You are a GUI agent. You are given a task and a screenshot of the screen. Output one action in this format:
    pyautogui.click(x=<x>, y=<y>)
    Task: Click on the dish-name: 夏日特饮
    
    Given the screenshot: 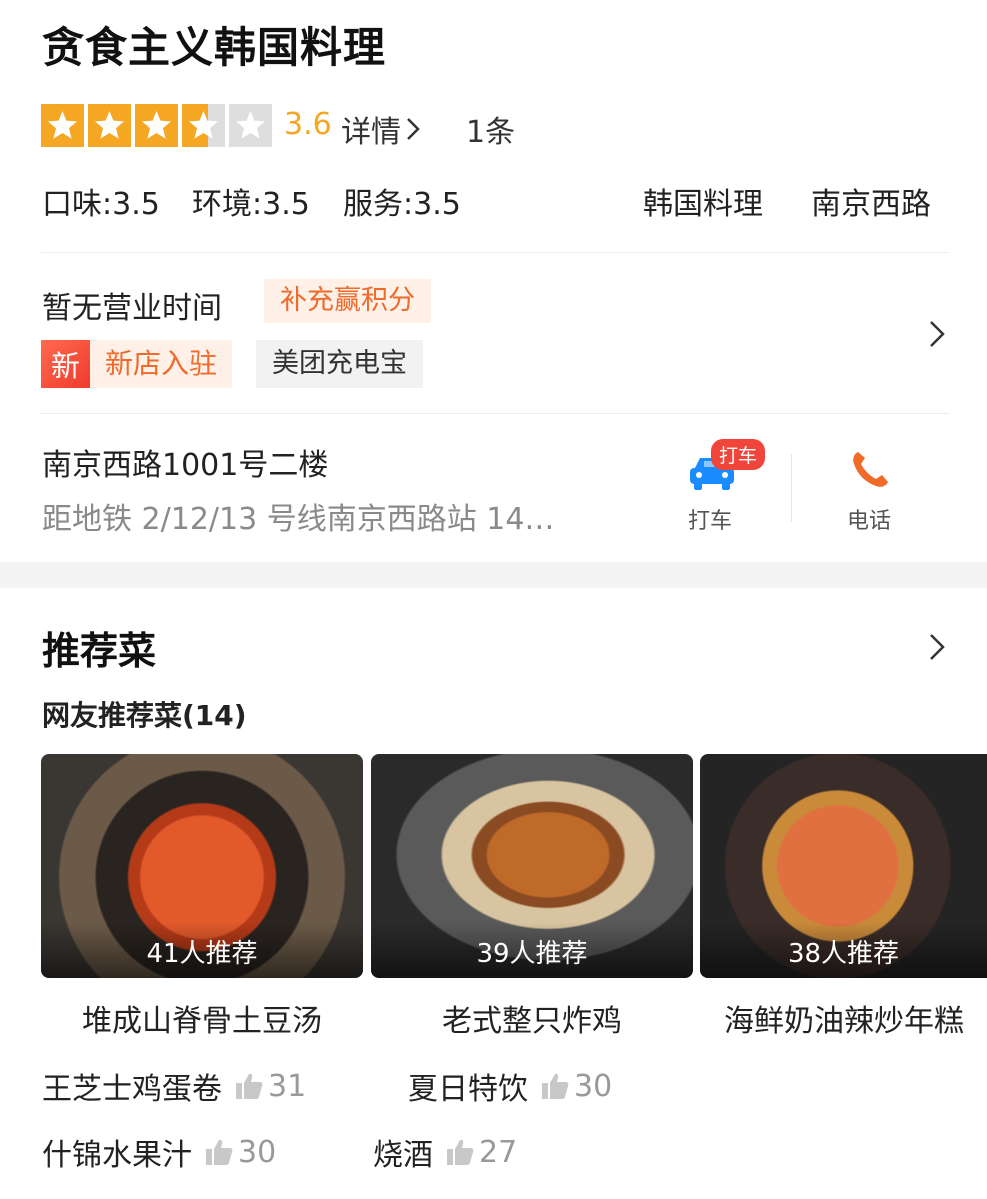 What is the action you would take?
    pyautogui.click(x=468, y=1089)
    